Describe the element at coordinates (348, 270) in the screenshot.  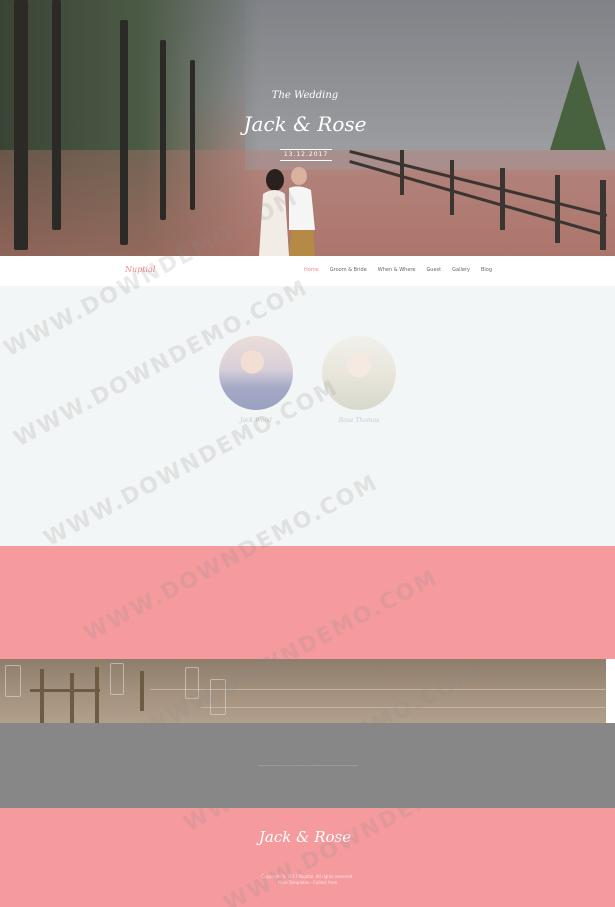
I see `nav-item-groom-bride: Groom & Bride` at that location.